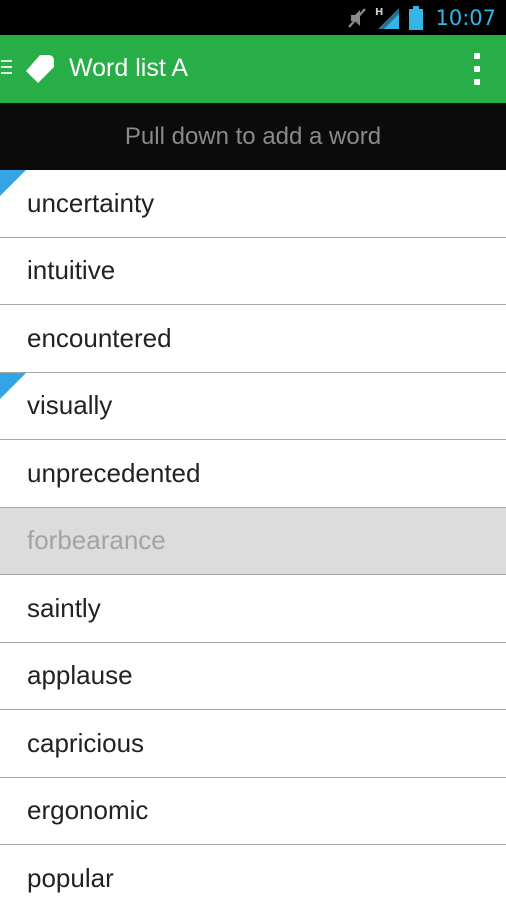 This screenshot has width=506, height=900. I want to click on list-item: applause, so click(253, 676).